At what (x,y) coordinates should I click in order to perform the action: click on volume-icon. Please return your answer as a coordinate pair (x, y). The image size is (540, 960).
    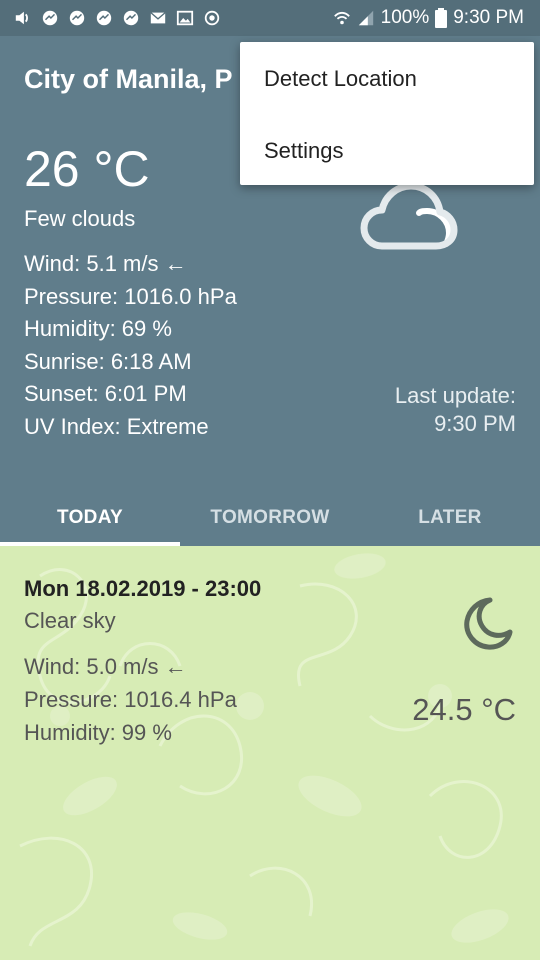
    Looking at the image, I should click on (21, 18).